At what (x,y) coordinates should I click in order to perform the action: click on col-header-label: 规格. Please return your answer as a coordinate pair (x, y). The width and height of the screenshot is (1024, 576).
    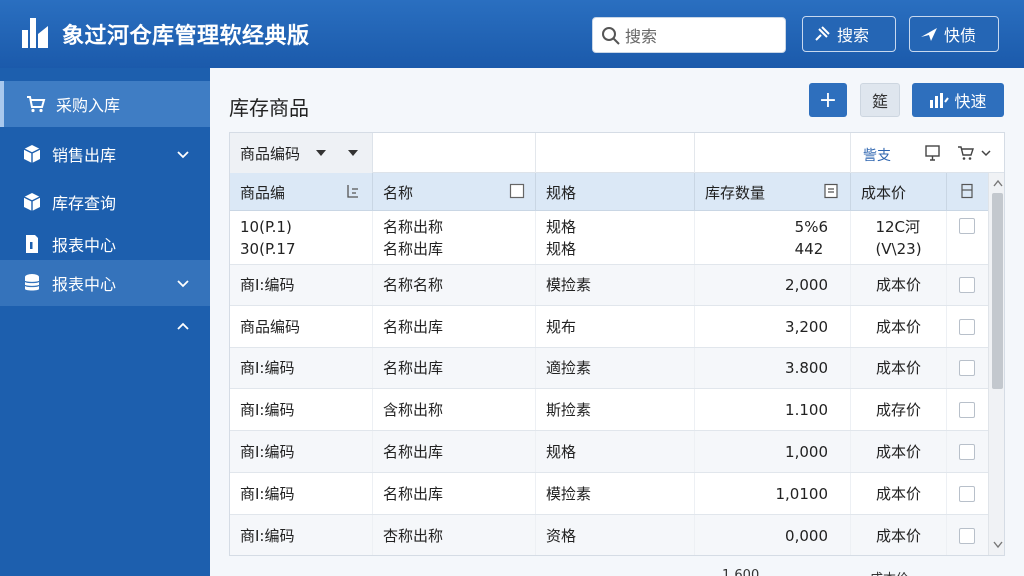
    Looking at the image, I should click on (561, 192).